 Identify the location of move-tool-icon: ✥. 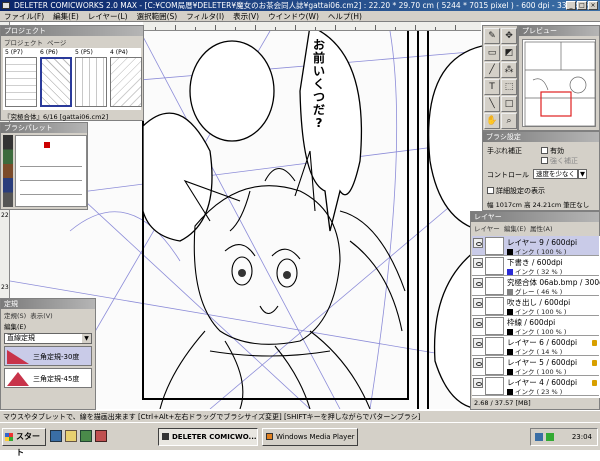
(509, 36).